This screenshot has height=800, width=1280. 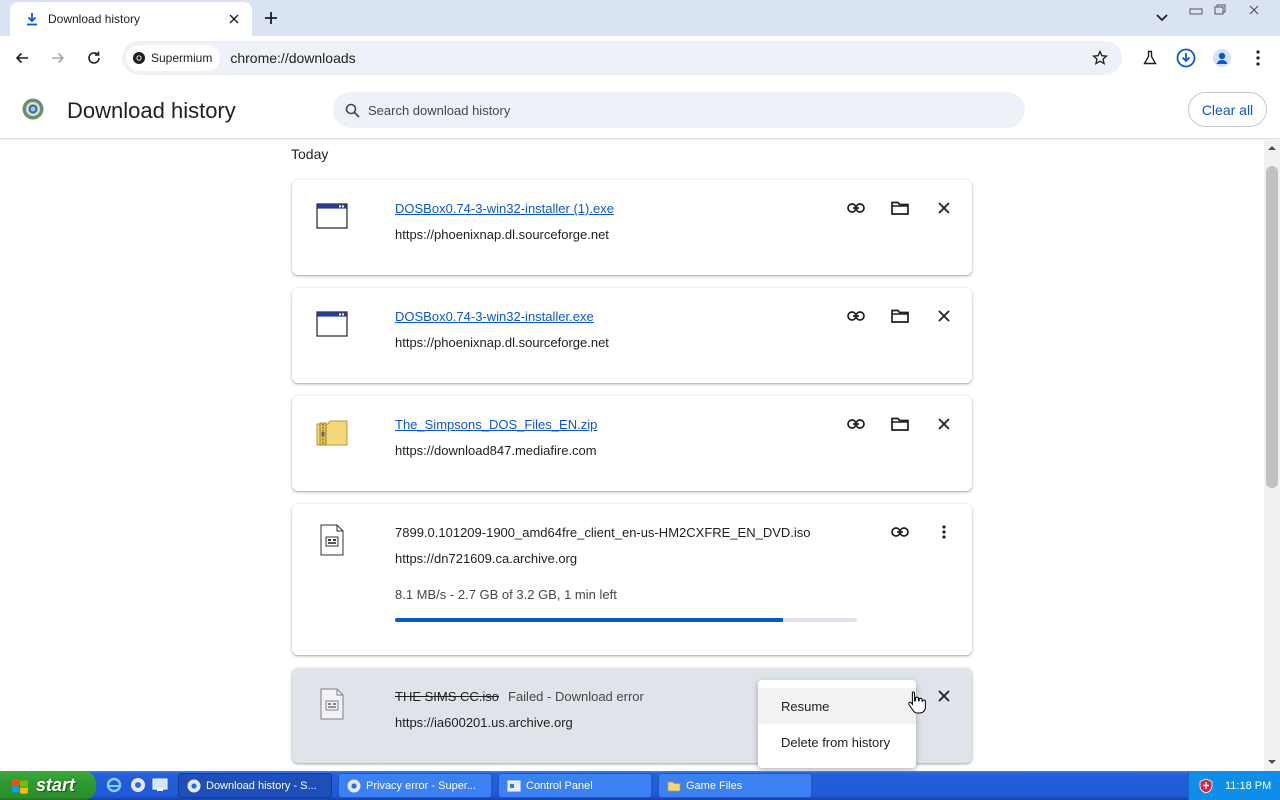 What do you see at coordinates (94, 19) in the screenshot?
I see `tab-title: Download history` at bounding box center [94, 19].